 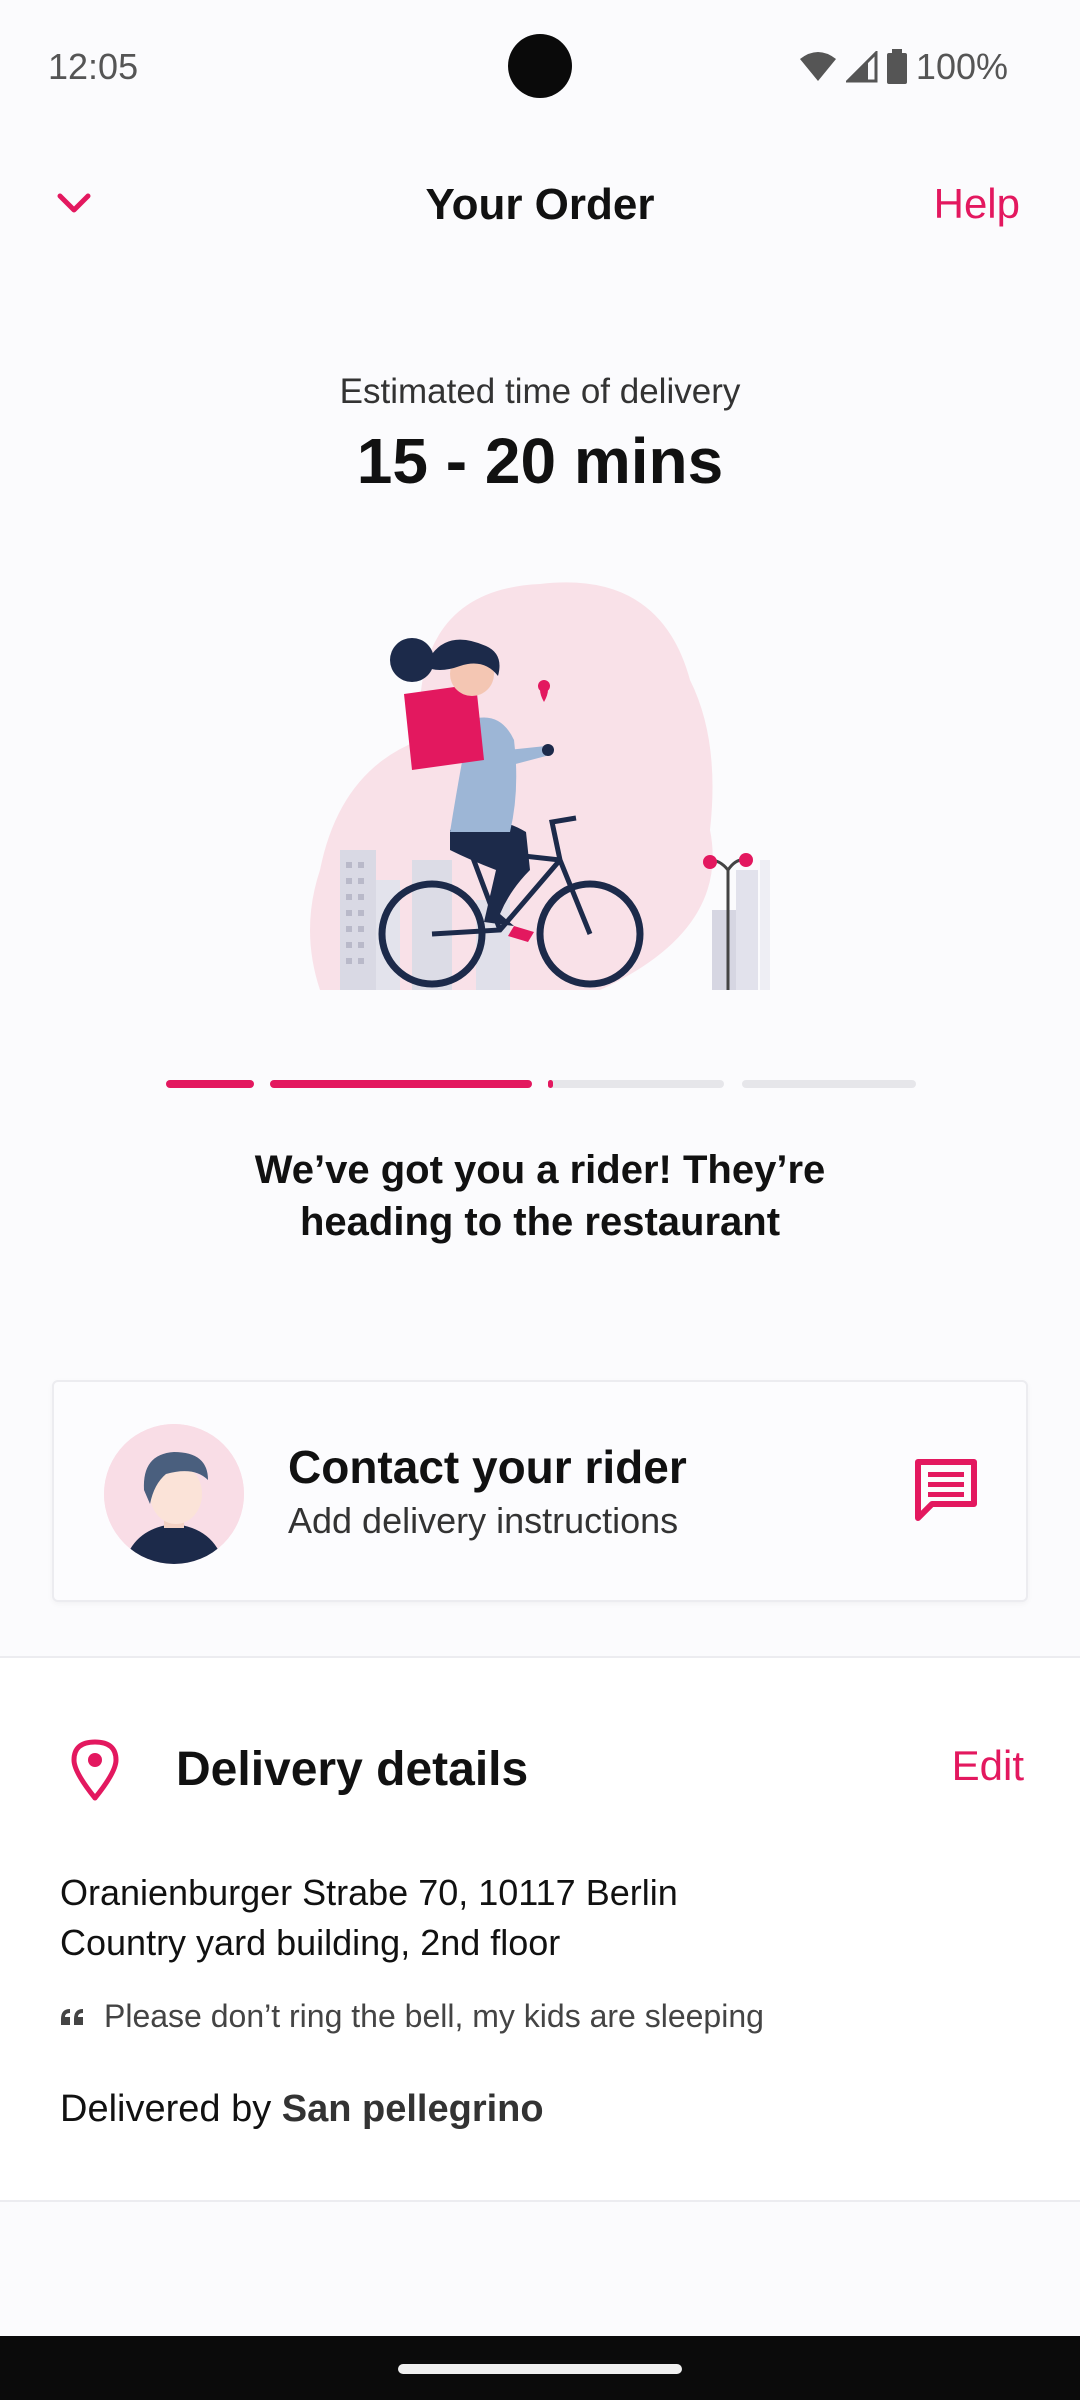 I want to click on camera-cutout, so click(x=540, y=66).